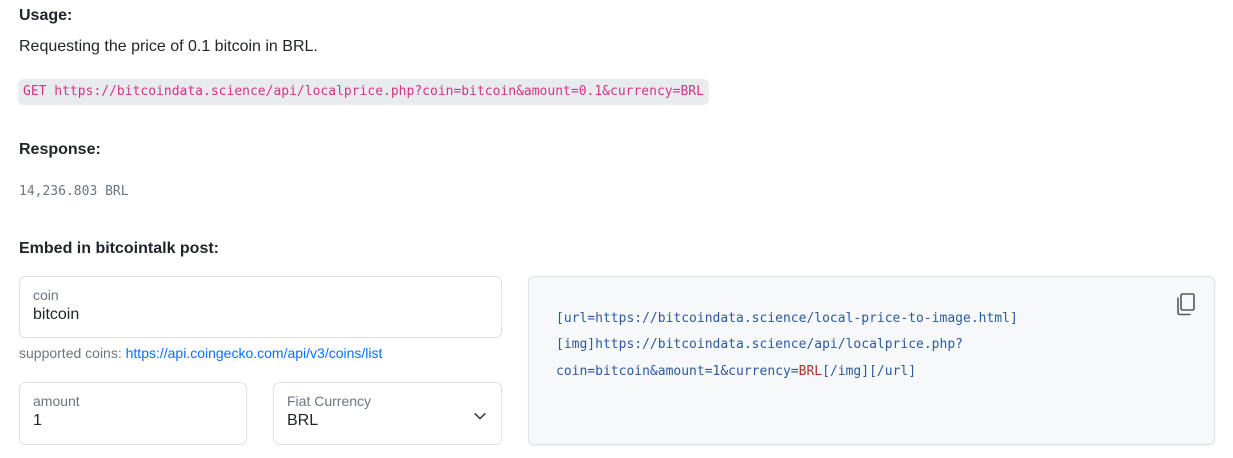 The width and height of the screenshot is (1233, 458). I want to click on amount-field: amount 1, so click(133, 413).